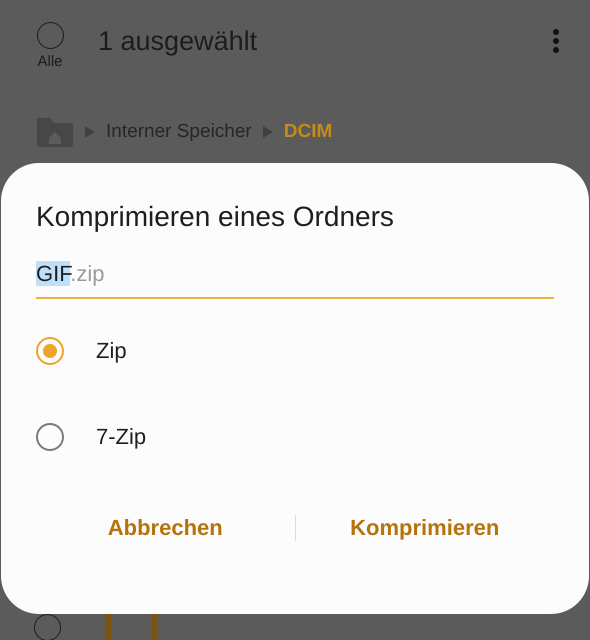 The image size is (590, 640). I want to click on selection-title: 1 ausgewählt, so click(178, 41).